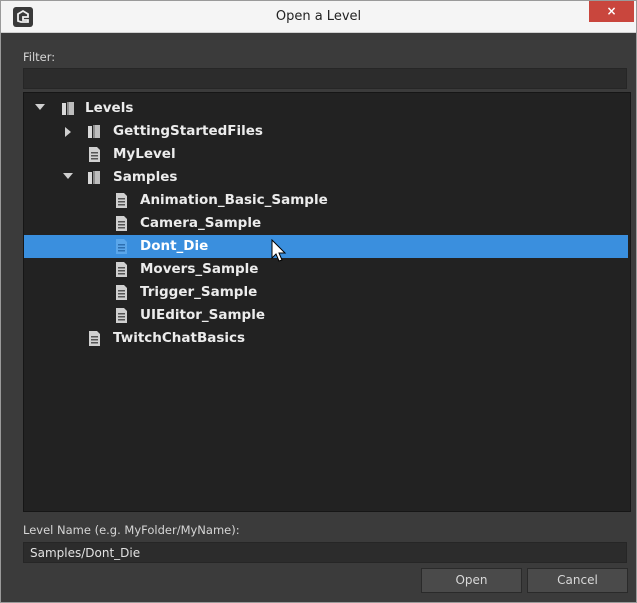  What do you see at coordinates (326, 131) in the screenshot?
I see `tree-item-gettingstartedfiles: GettingStartedFiles` at bounding box center [326, 131].